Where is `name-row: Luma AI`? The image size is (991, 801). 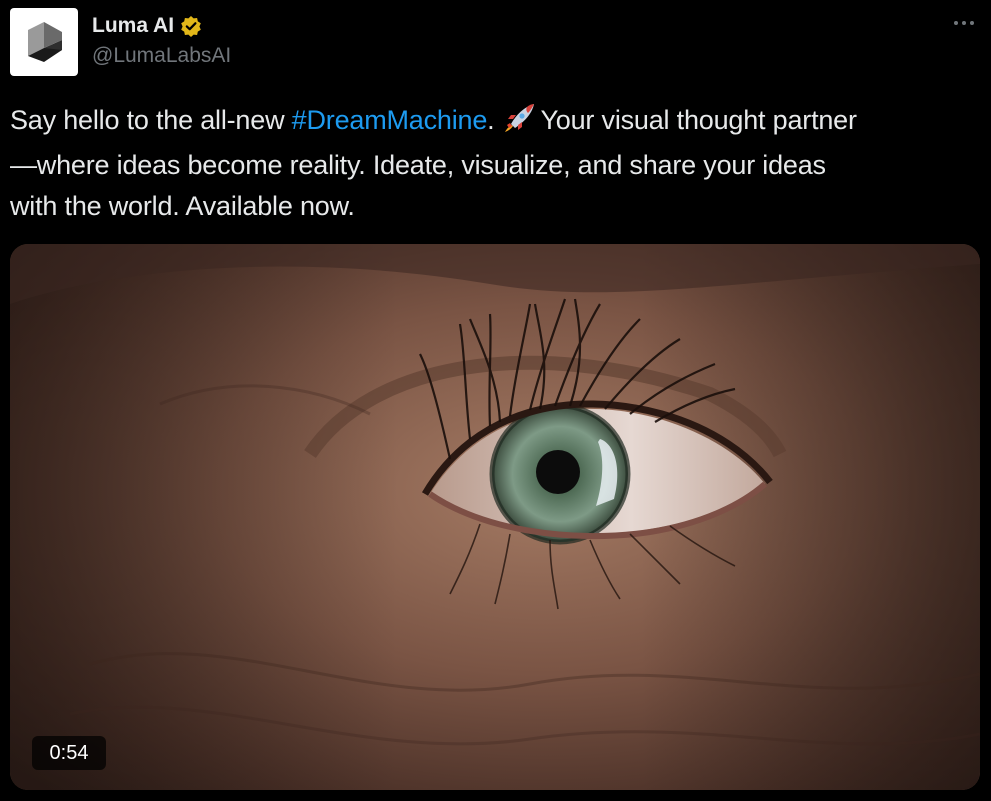
name-row: Luma AI is located at coordinates (147, 26).